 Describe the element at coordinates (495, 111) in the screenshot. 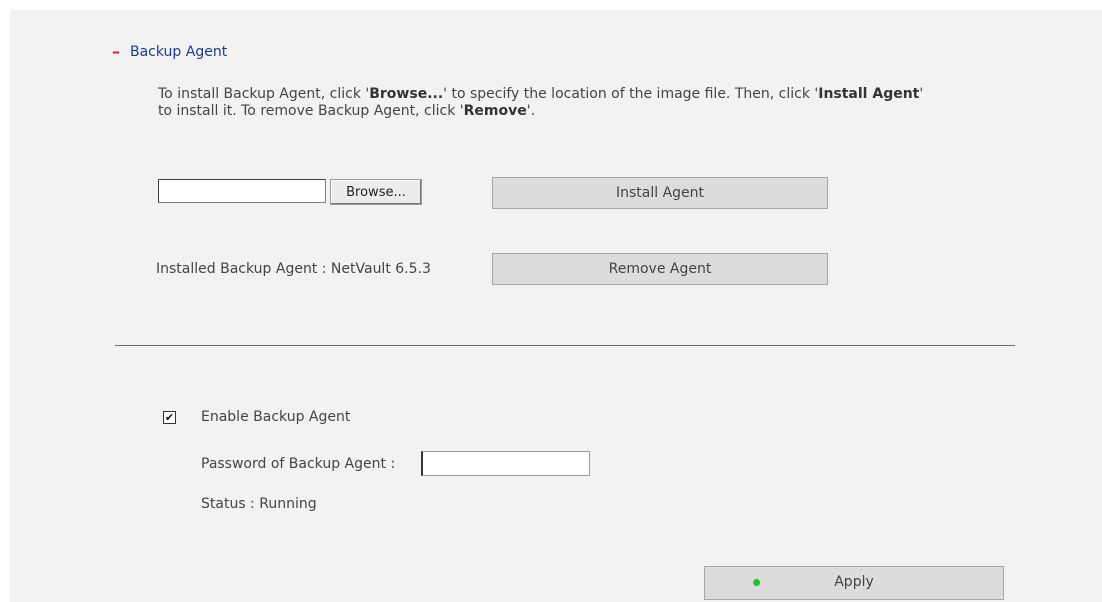

I see `desc-bold-remove: Remove` at that location.